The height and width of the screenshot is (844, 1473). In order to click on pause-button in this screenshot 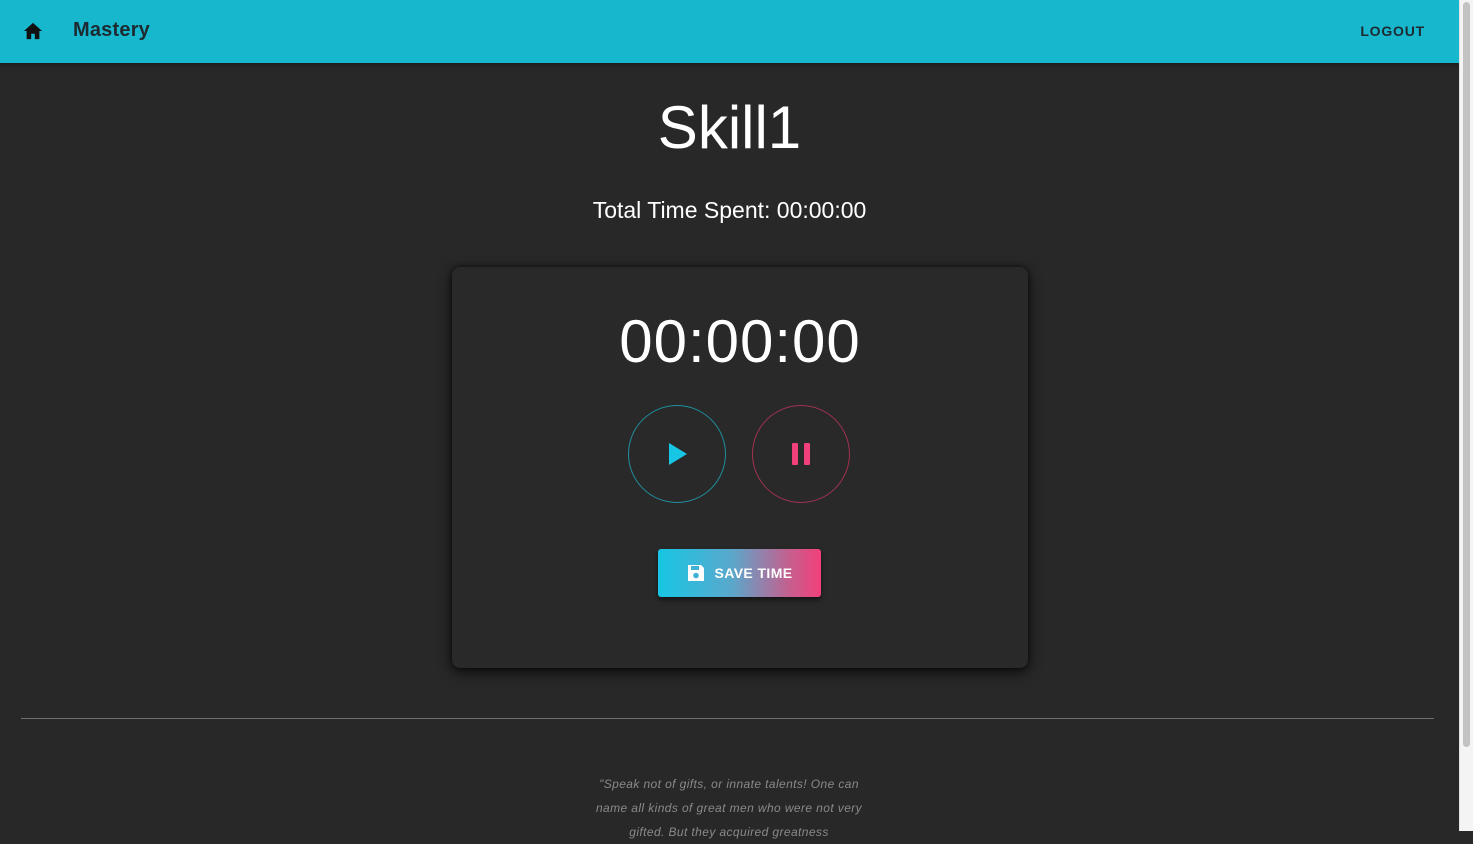, I will do `click(801, 454)`.